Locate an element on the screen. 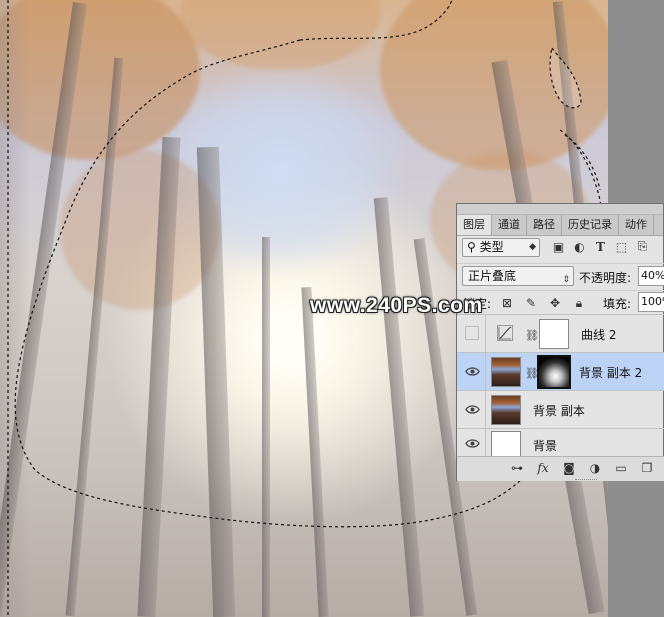  panel-tabs: 图层 通道 路径 历史记录 动作 is located at coordinates (560, 225).